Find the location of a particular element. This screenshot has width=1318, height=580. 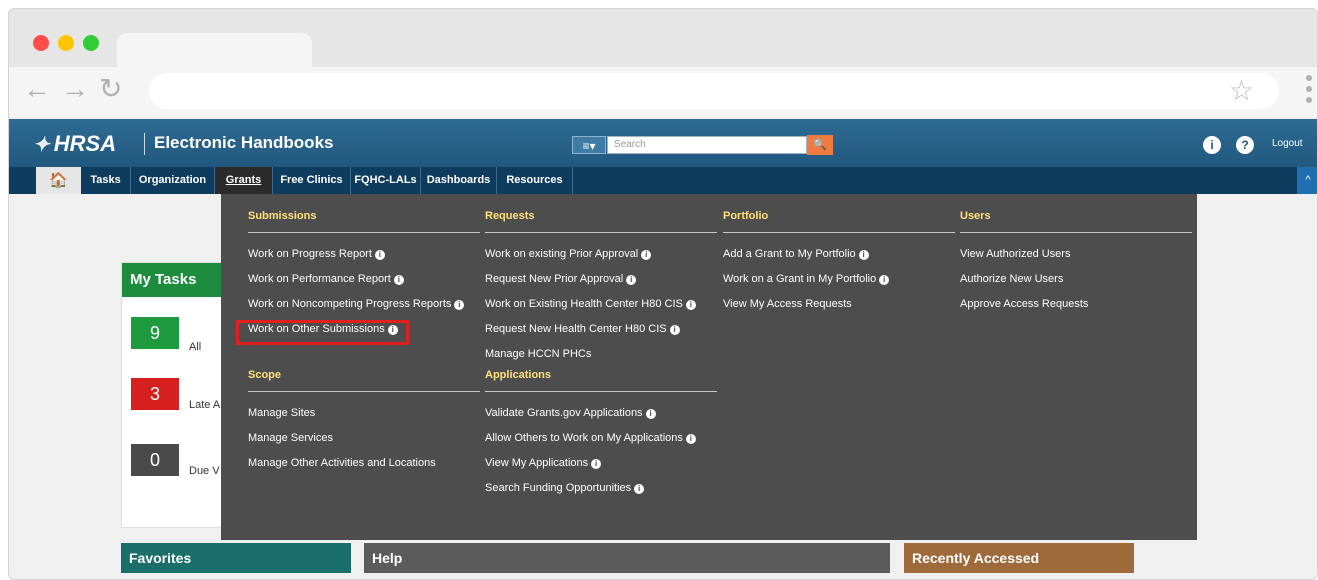

menu-item-authorize-new-users: Authorize New Users is located at coordinates (1076, 284).